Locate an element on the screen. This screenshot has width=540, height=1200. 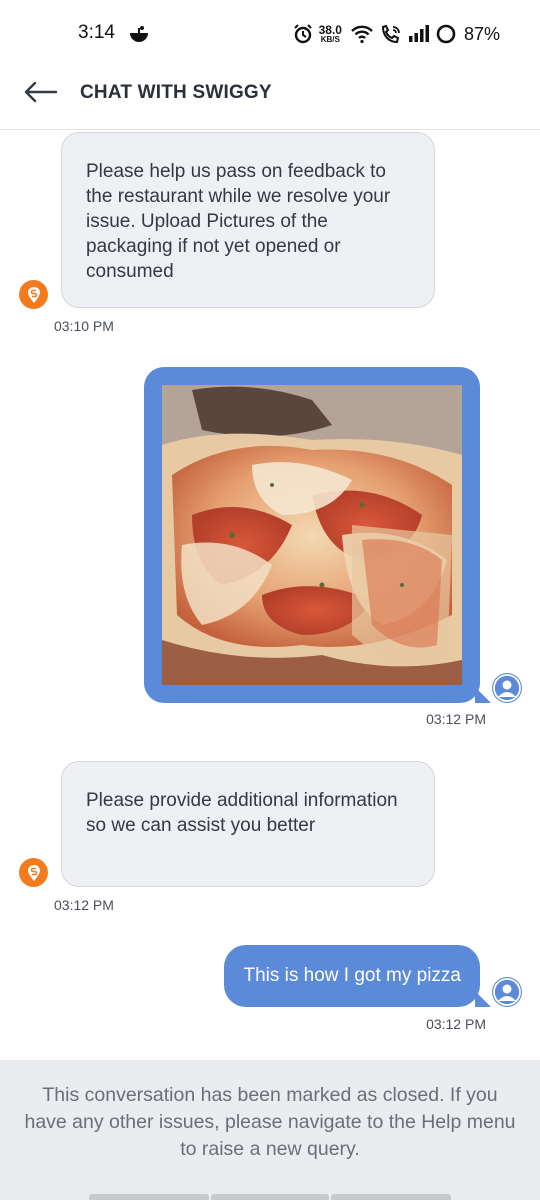
page-title: CHAT WITH SWIGGY is located at coordinates (176, 92).